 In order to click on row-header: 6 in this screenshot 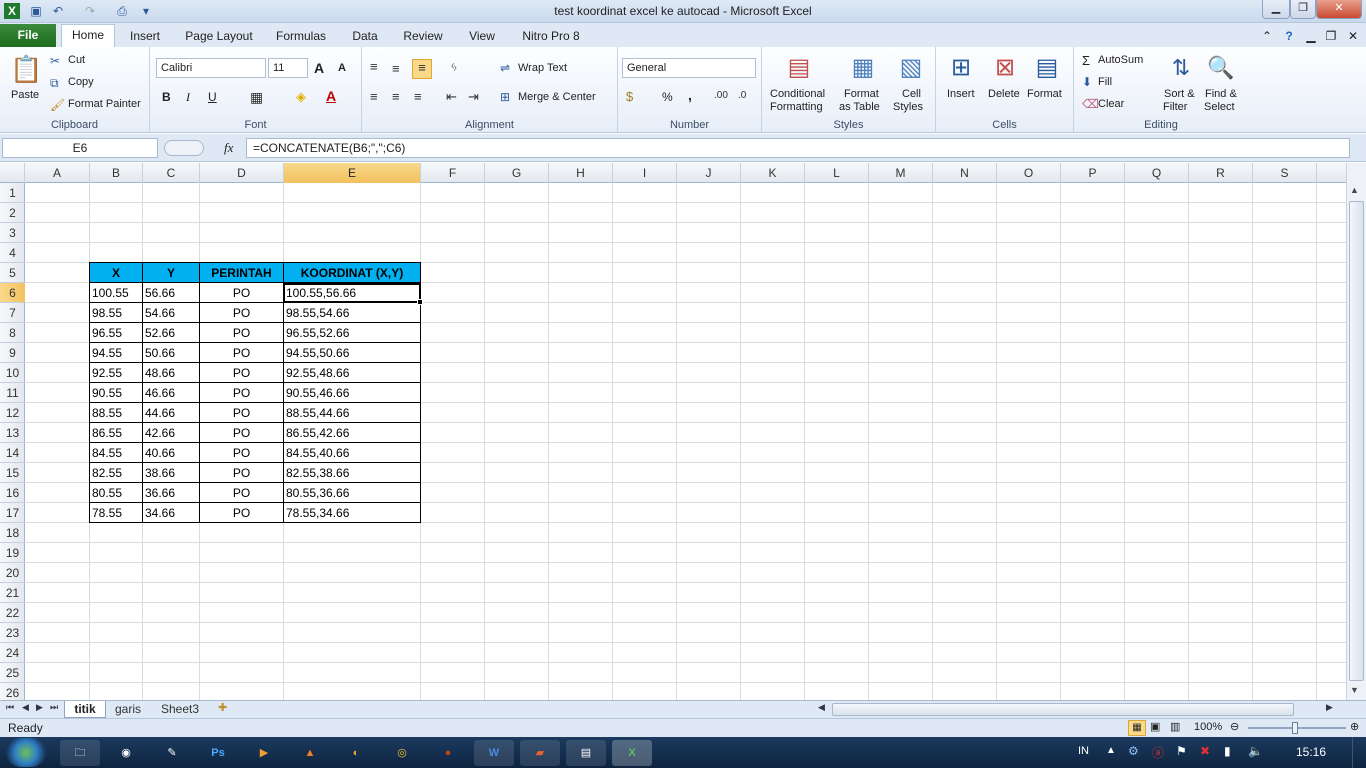, I will do `click(12, 293)`.